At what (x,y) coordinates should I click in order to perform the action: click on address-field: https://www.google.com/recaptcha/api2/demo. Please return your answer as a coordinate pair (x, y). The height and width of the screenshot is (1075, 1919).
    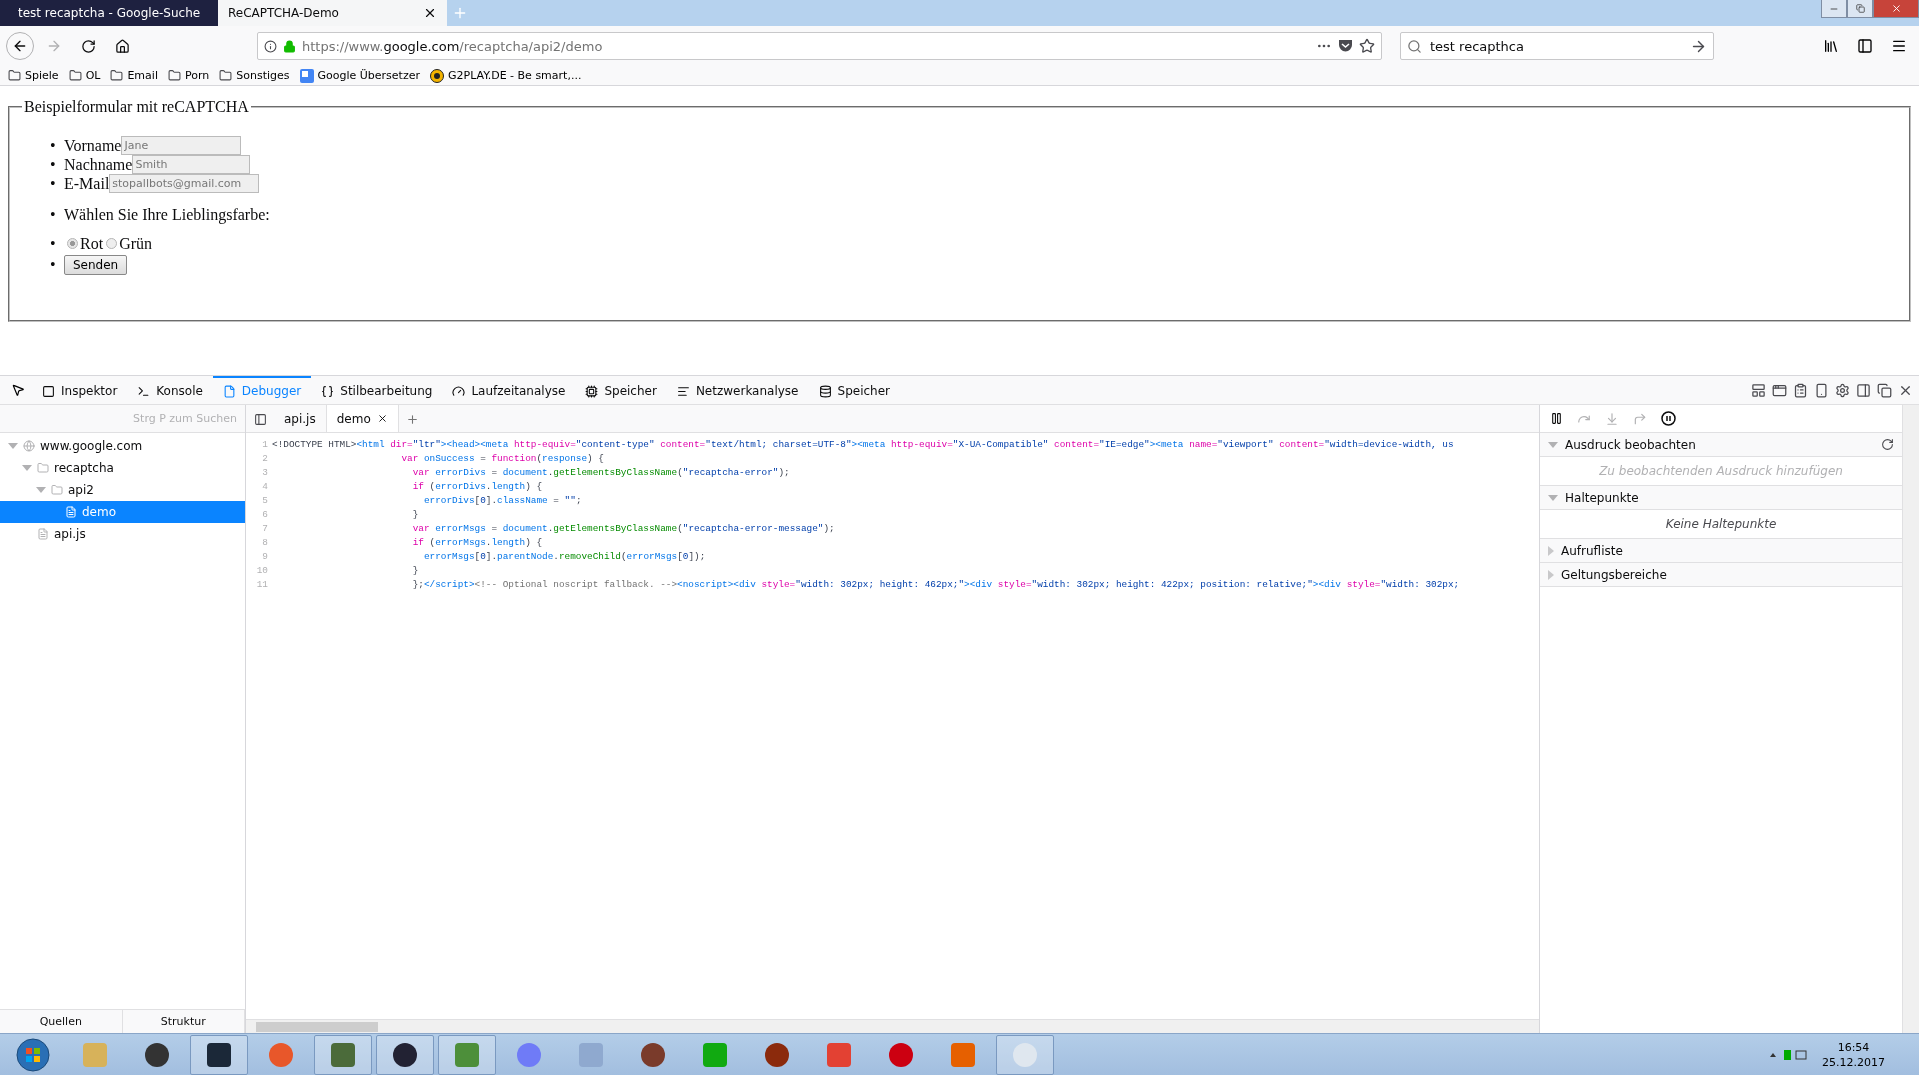
    Looking at the image, I should click on (819, 46).